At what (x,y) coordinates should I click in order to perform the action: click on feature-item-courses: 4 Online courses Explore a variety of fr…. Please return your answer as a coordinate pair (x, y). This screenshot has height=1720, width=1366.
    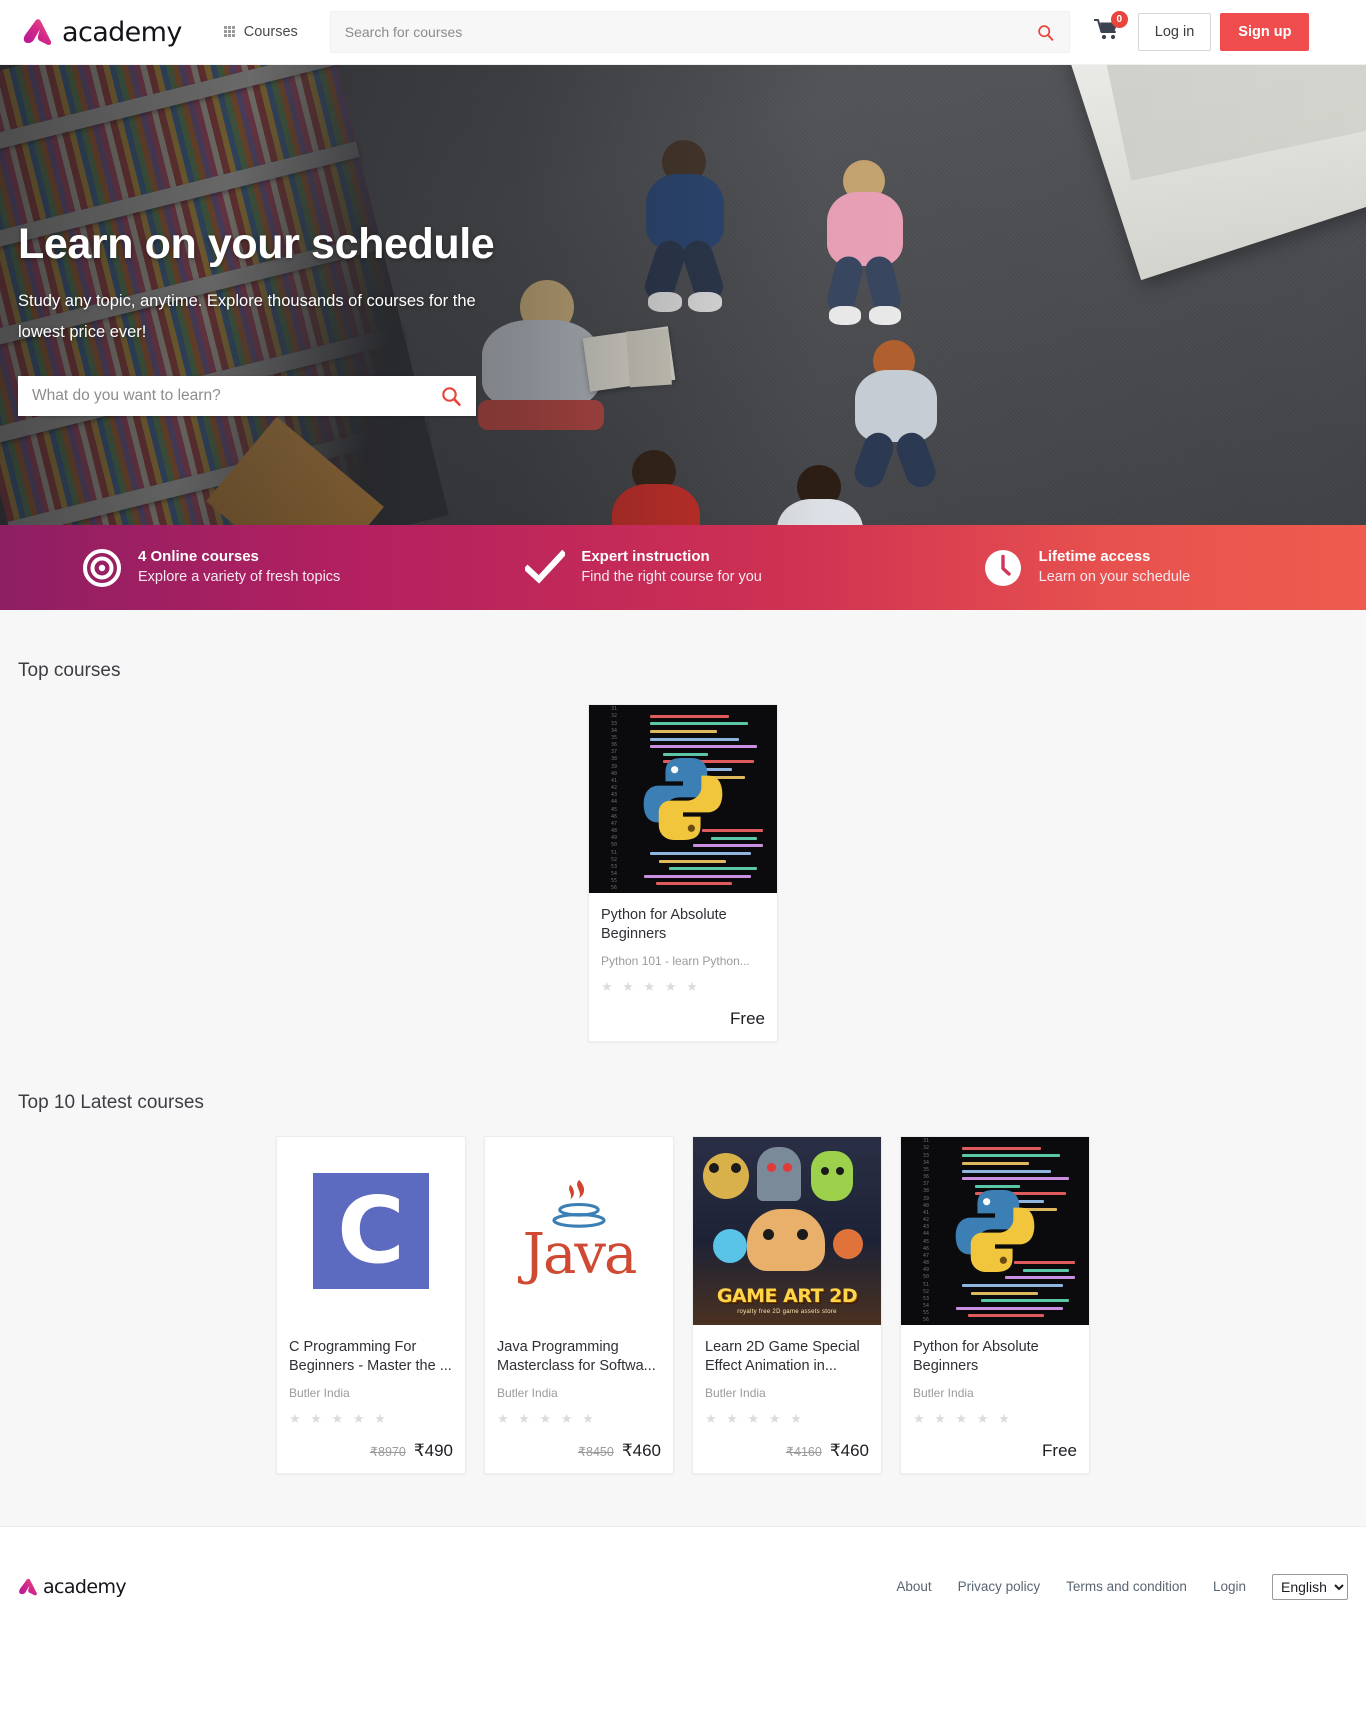
    Looking at the image, I should click on (232, 567).